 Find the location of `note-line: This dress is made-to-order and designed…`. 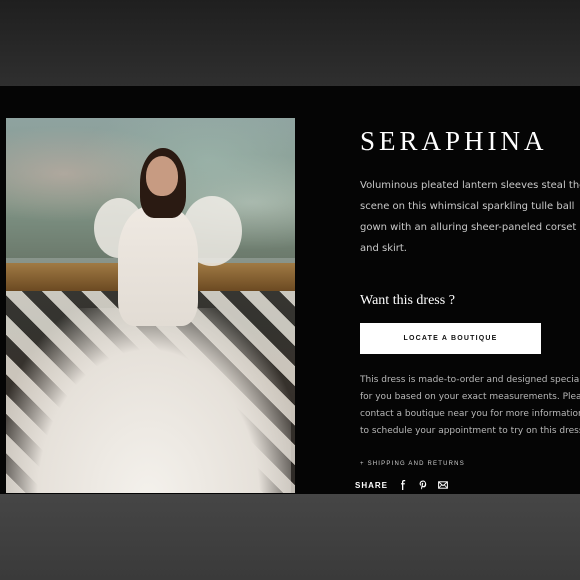

note-line: This dress is made-to-order and designed… is located at coordinates (470, 380).